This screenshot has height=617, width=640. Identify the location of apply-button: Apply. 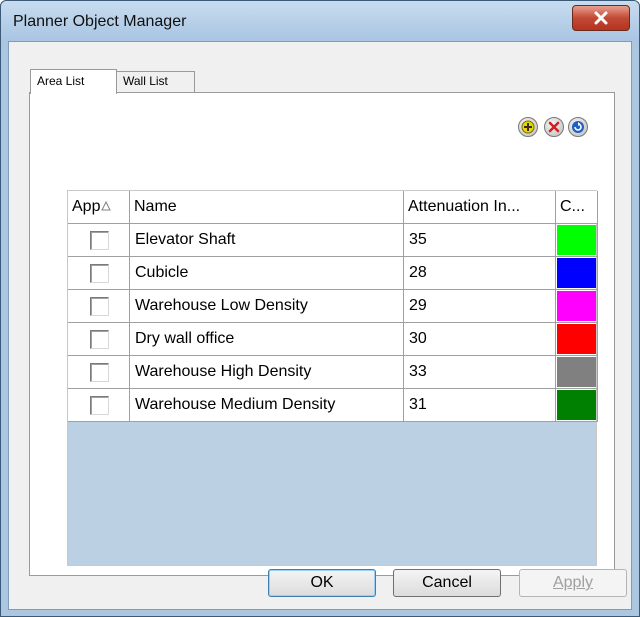
(573, 583).